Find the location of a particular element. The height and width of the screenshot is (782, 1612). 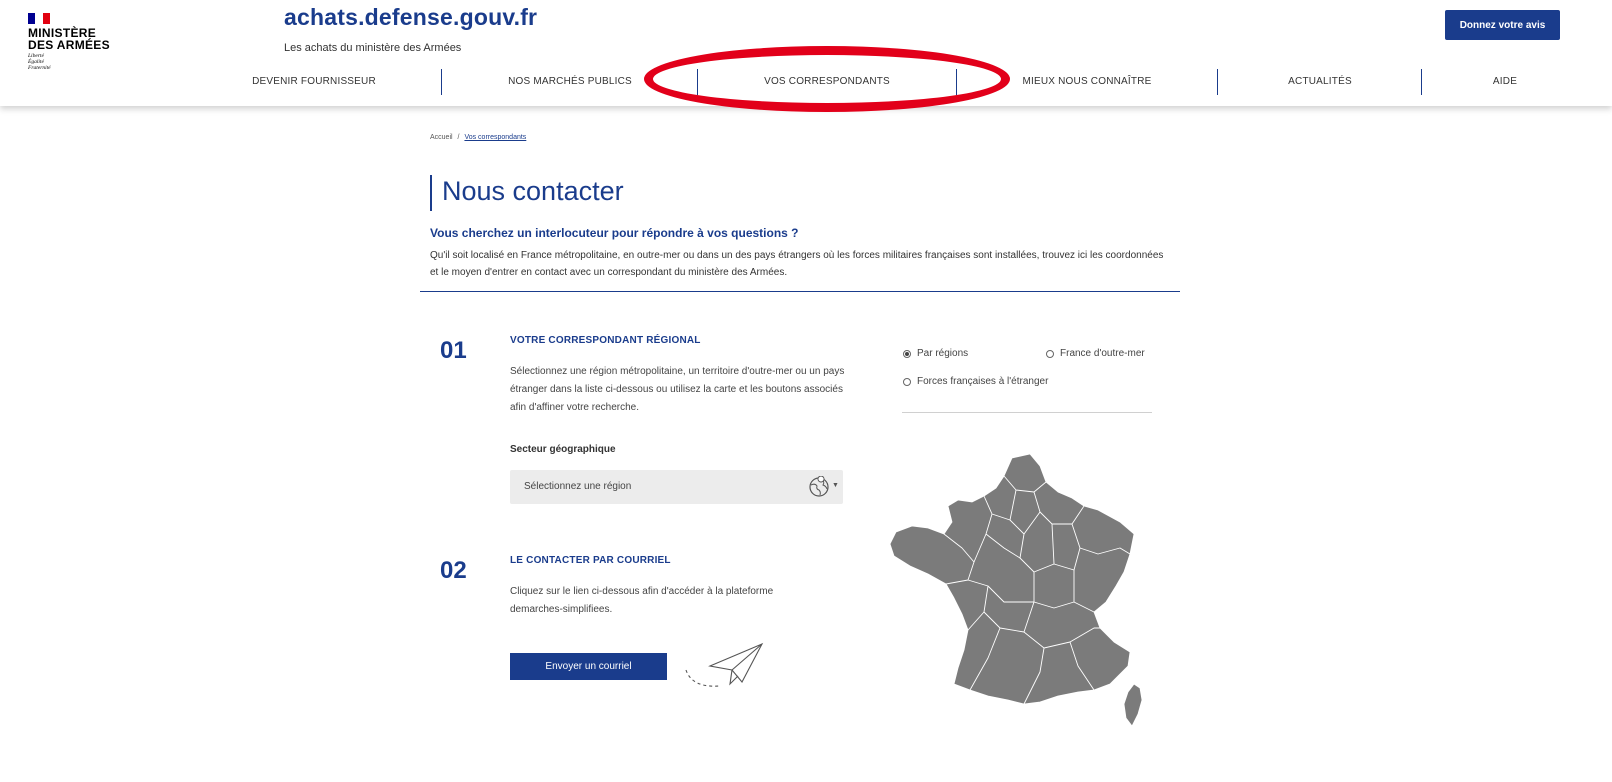

breadcrumb-home: Accueil is located at coordinates (441, 137).